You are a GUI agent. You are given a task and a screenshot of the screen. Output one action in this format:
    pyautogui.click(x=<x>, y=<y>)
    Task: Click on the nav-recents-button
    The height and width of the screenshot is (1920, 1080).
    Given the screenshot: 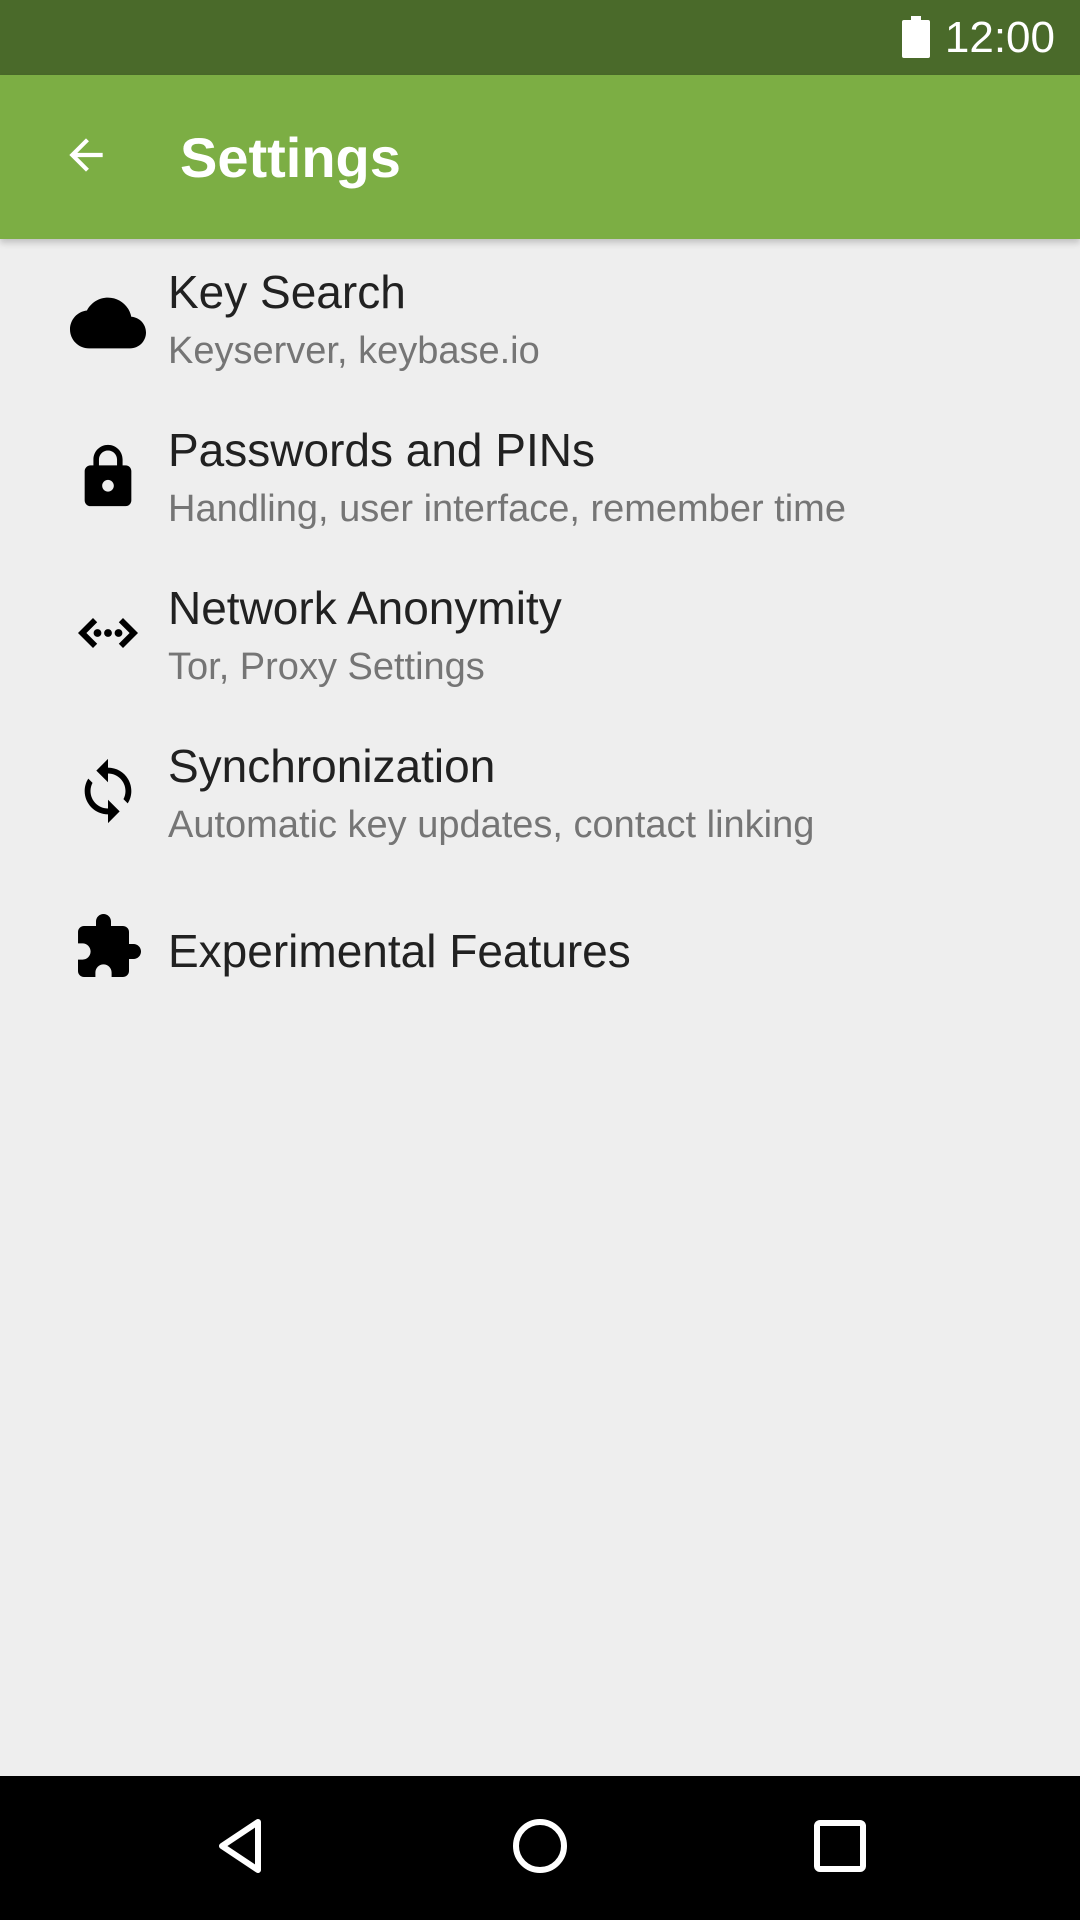 What is the action you would take?
    pyautogui.click(x=840, y=1848)
    